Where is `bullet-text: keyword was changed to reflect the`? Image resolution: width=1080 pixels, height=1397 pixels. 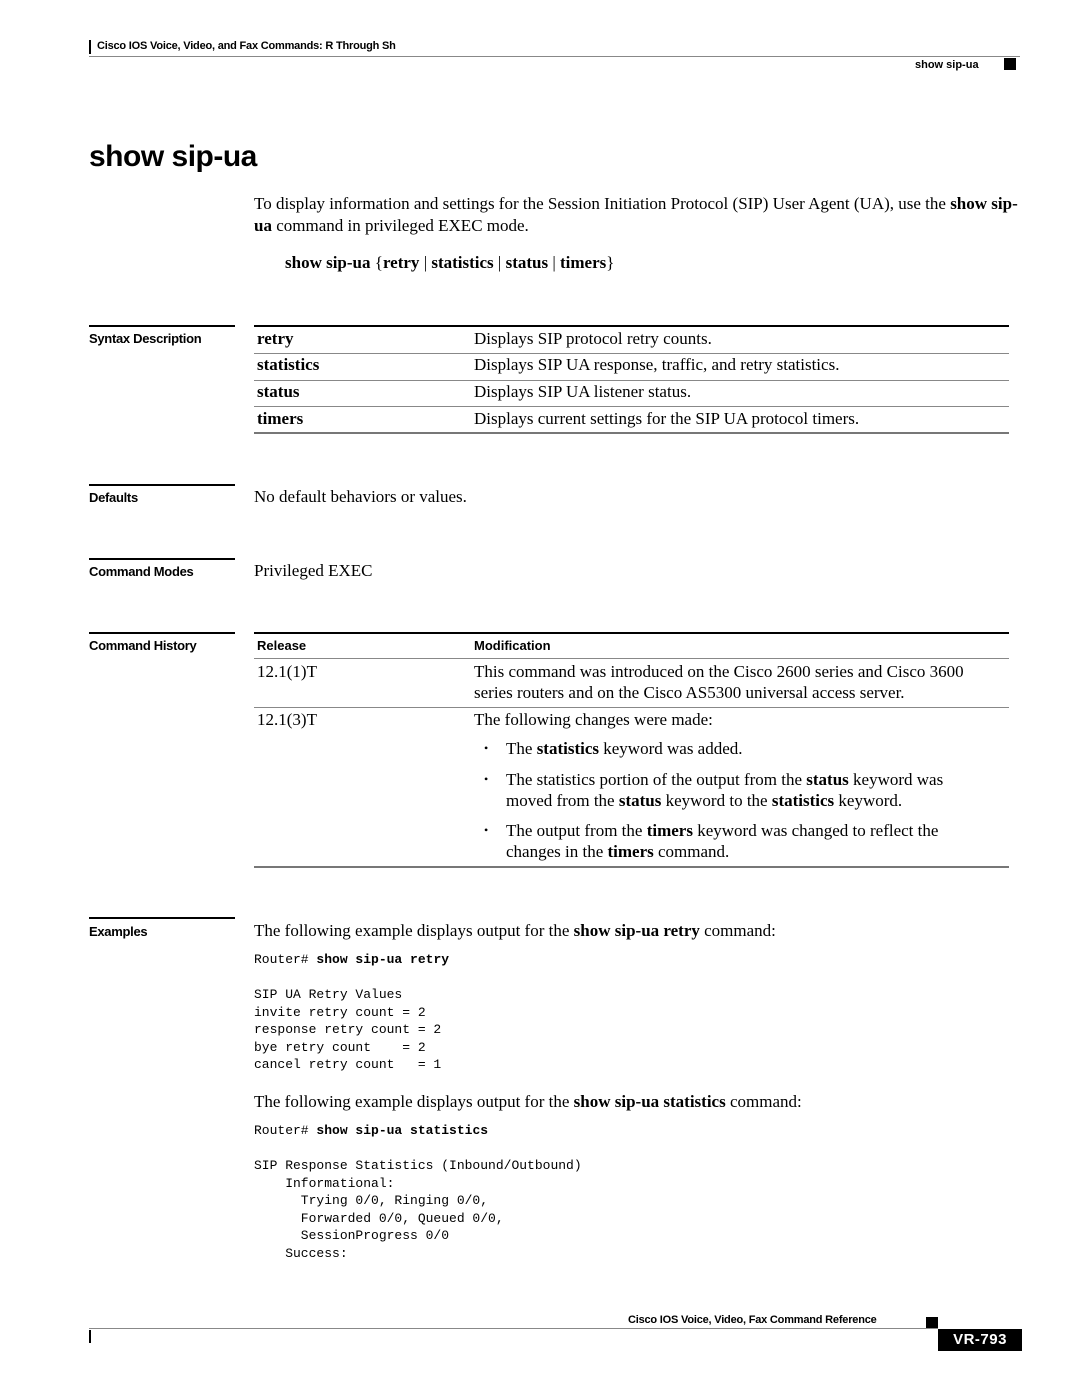 bullet-text: keyword was changed to reflect the is located at coordinates (815, 830).